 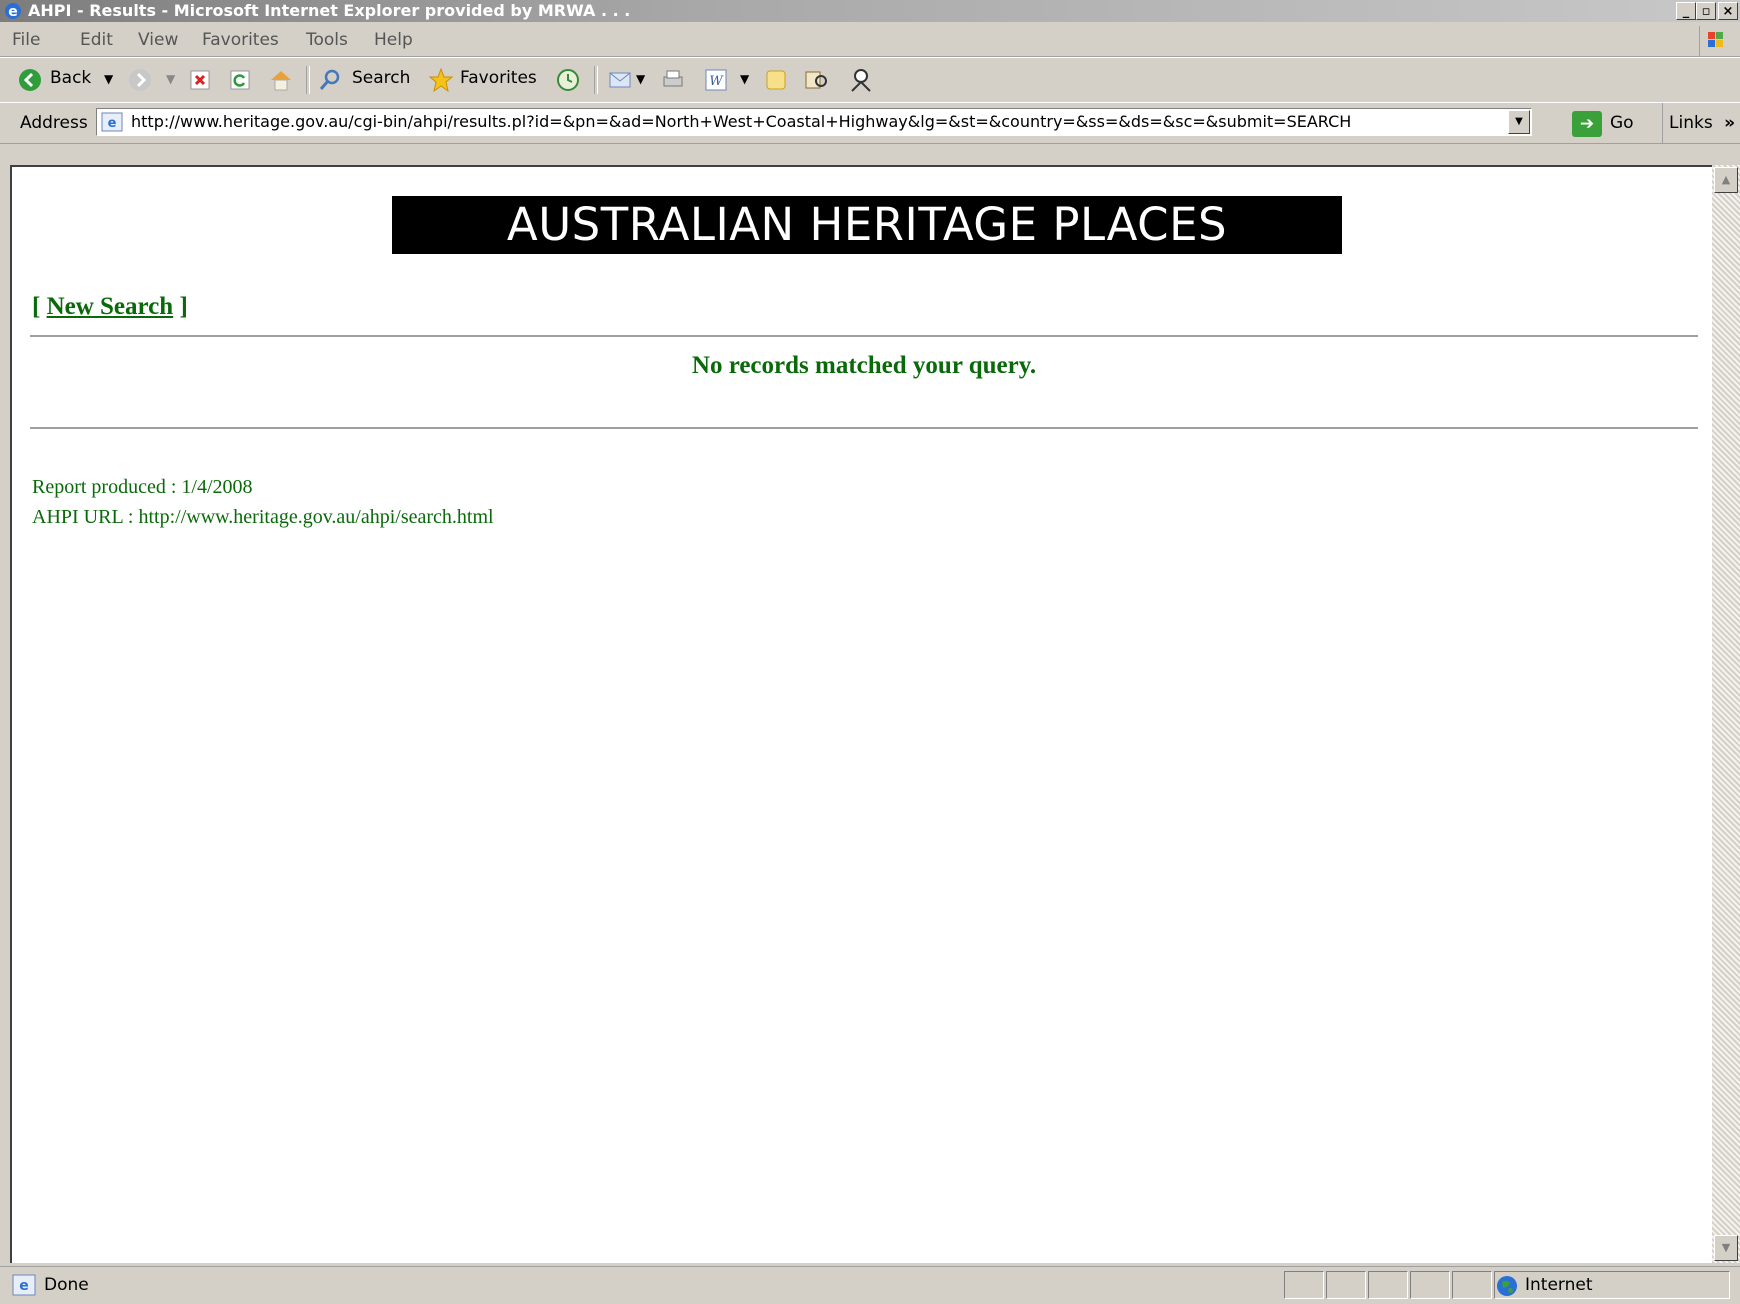 I want to click on forward-dropdown-icon: ▼, so click(x=170, y=79).